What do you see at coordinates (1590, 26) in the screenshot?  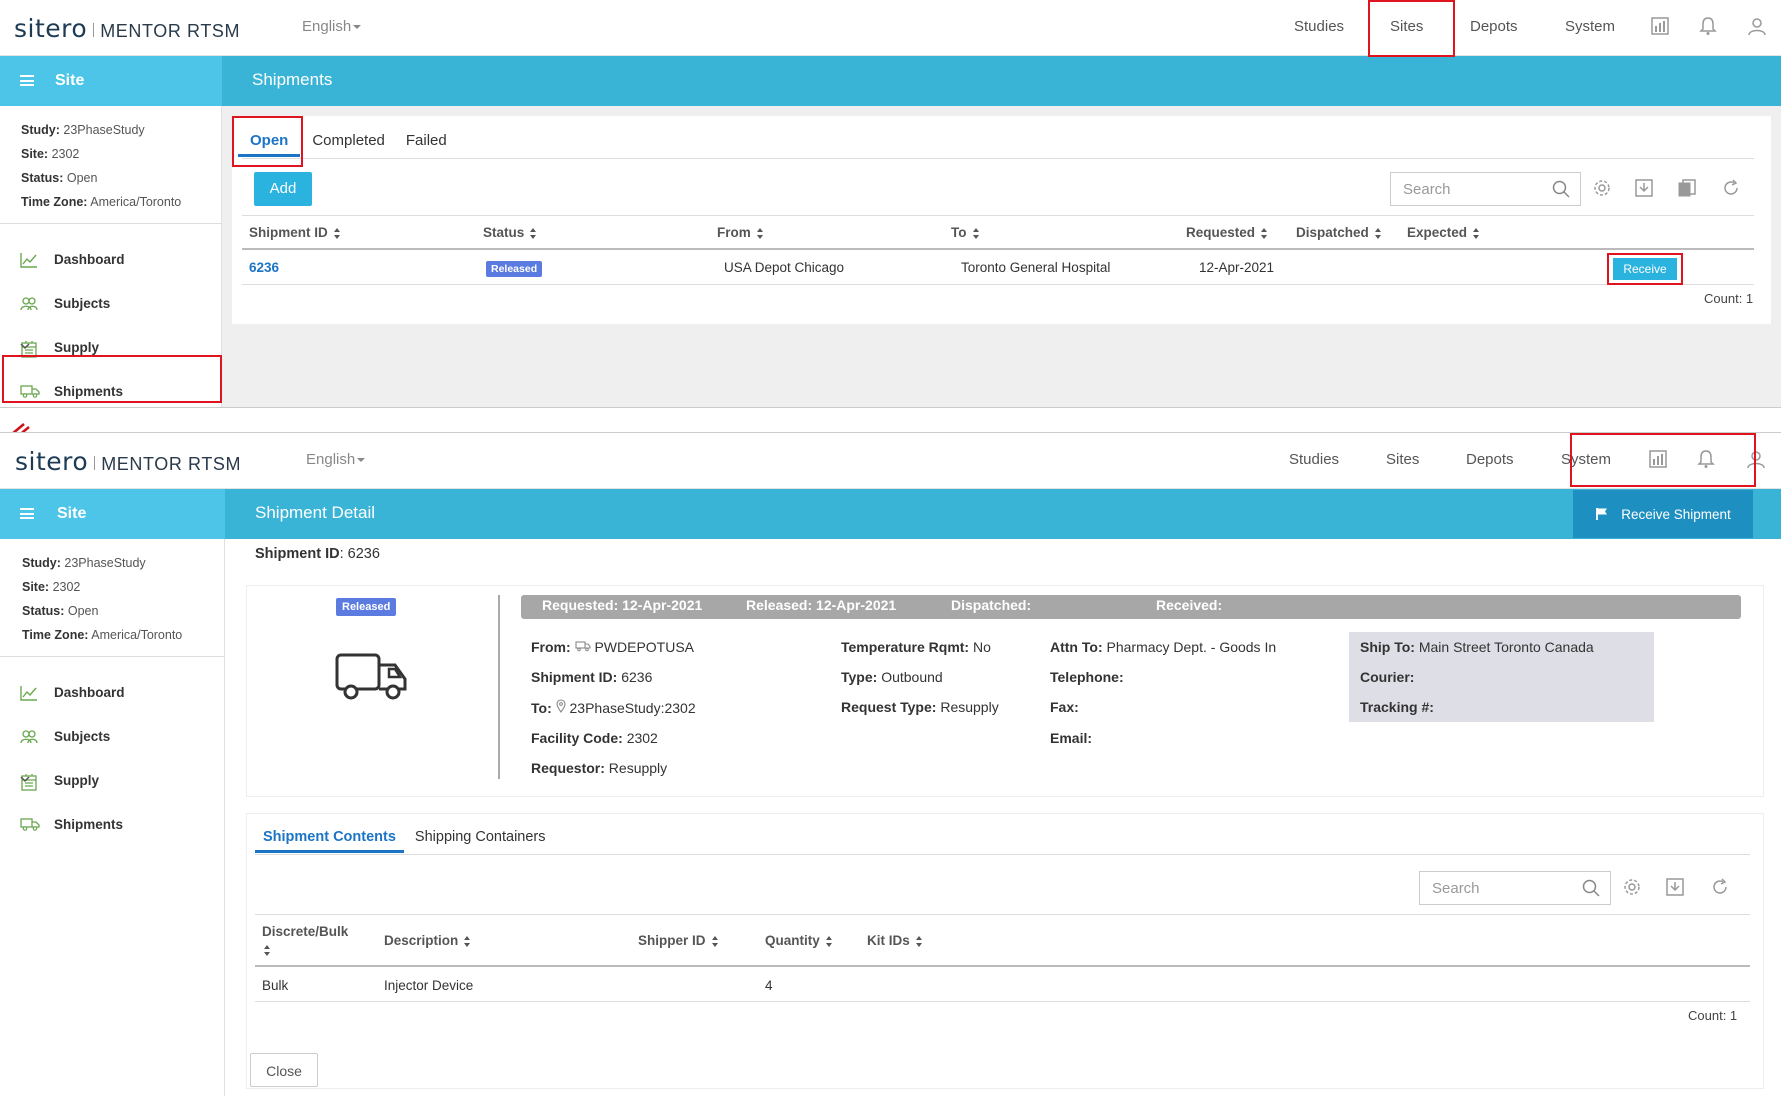 I see `nav-system: System` at bounding box center [1590, 26].